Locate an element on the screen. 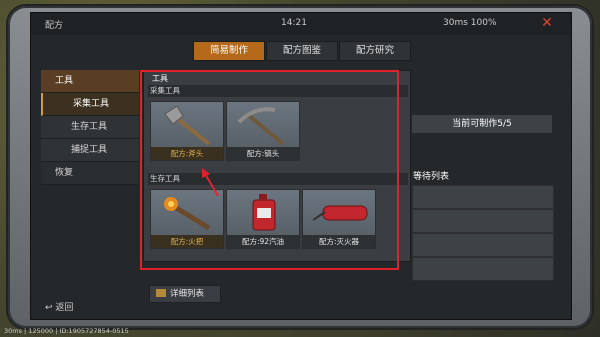 The width and height of the screenshot is (600, 337). back-label: 返回 is located at coordinates (64, 308).